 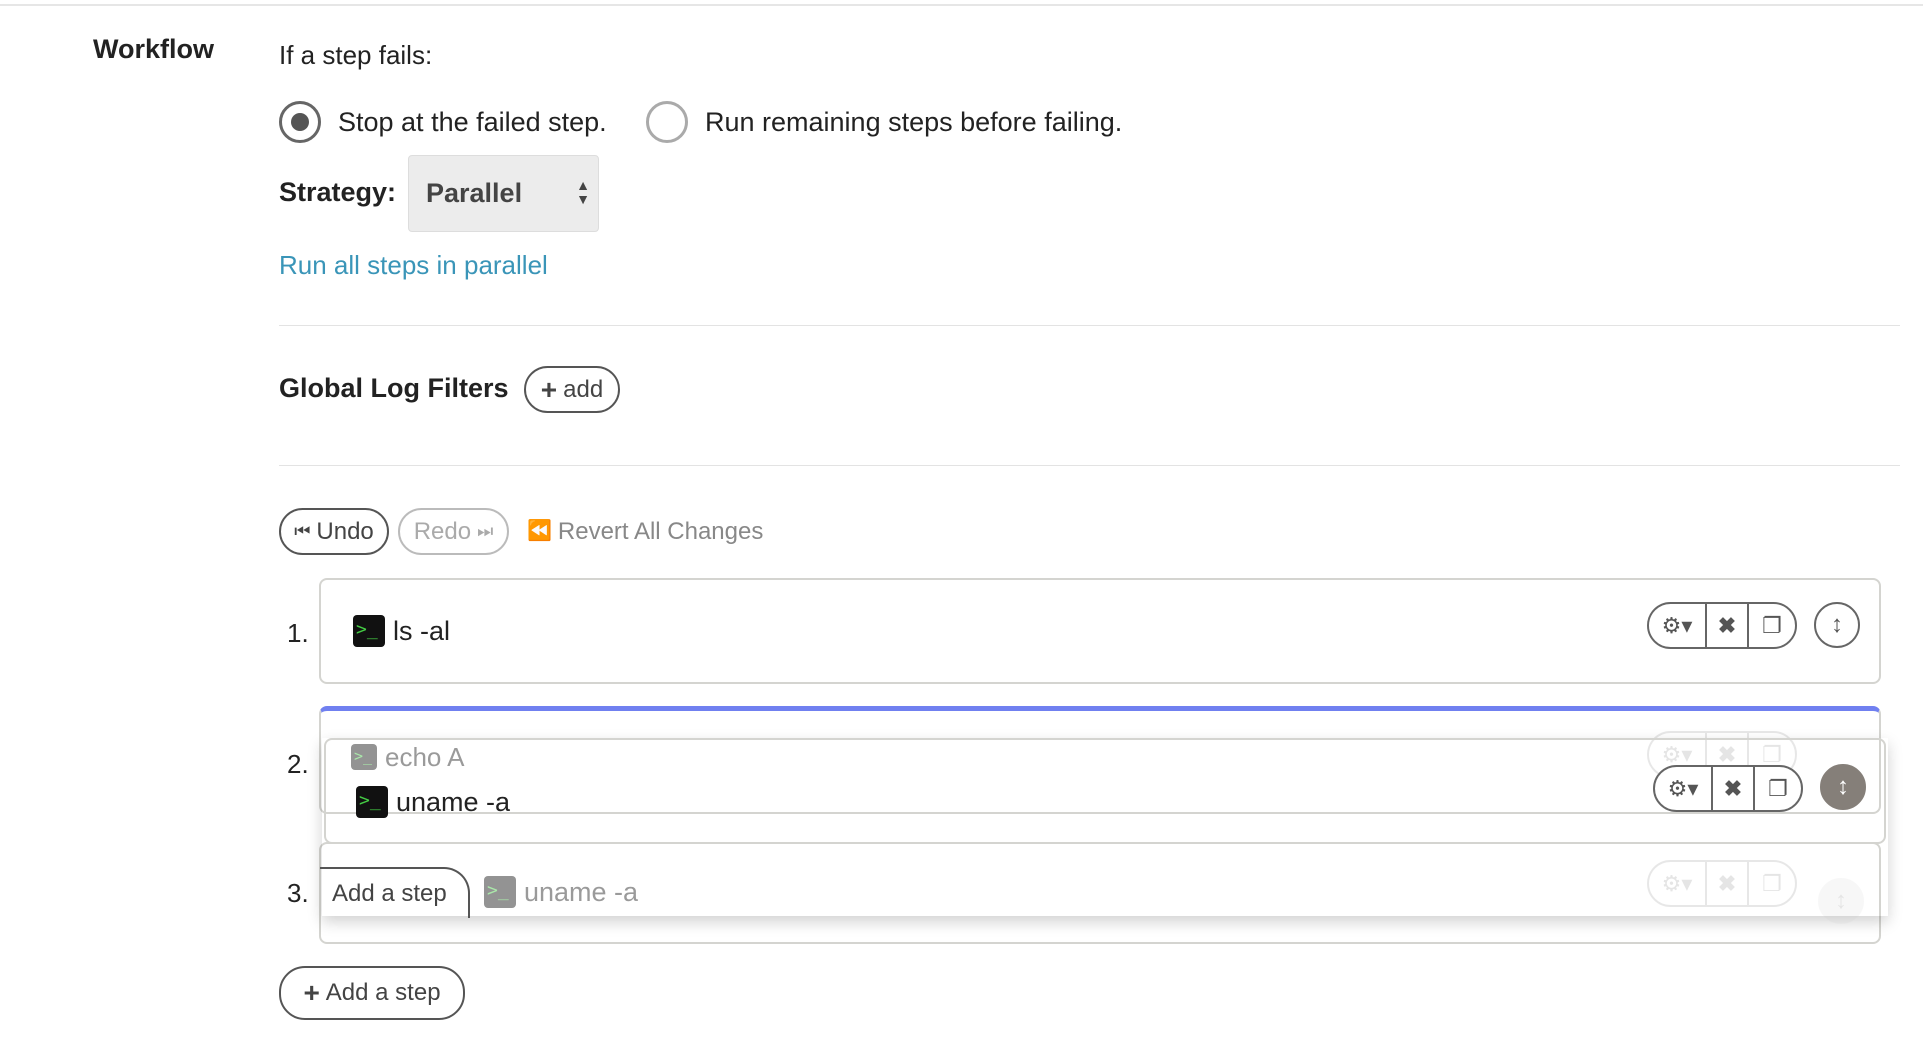 What do you see at coordinates (372, 993) in the screenshot?
I see `add-step-button: + Add a step` at bounding box center [372, 993].